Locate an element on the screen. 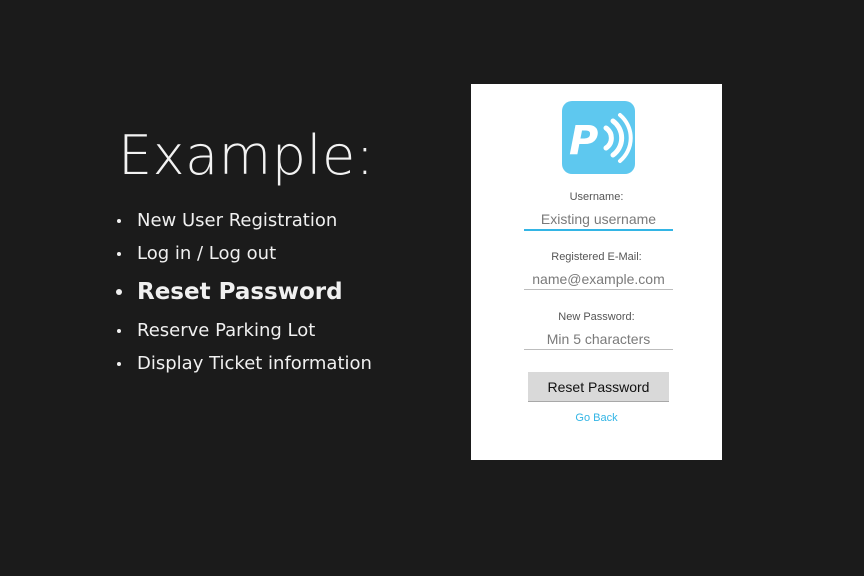 The width and height of the screenshot is (864, 576). email-input is located at coordinates (598, 279).